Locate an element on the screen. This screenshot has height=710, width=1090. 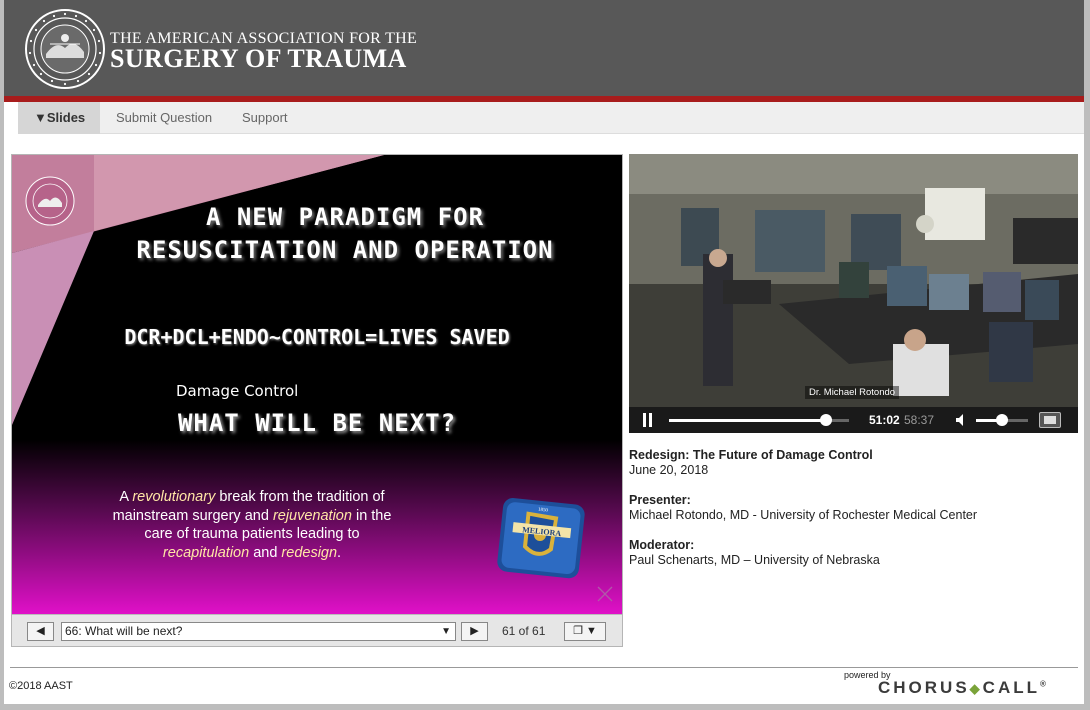
top-nav: ▼Slides Submit Question Support is located at coordinates (551, 118).